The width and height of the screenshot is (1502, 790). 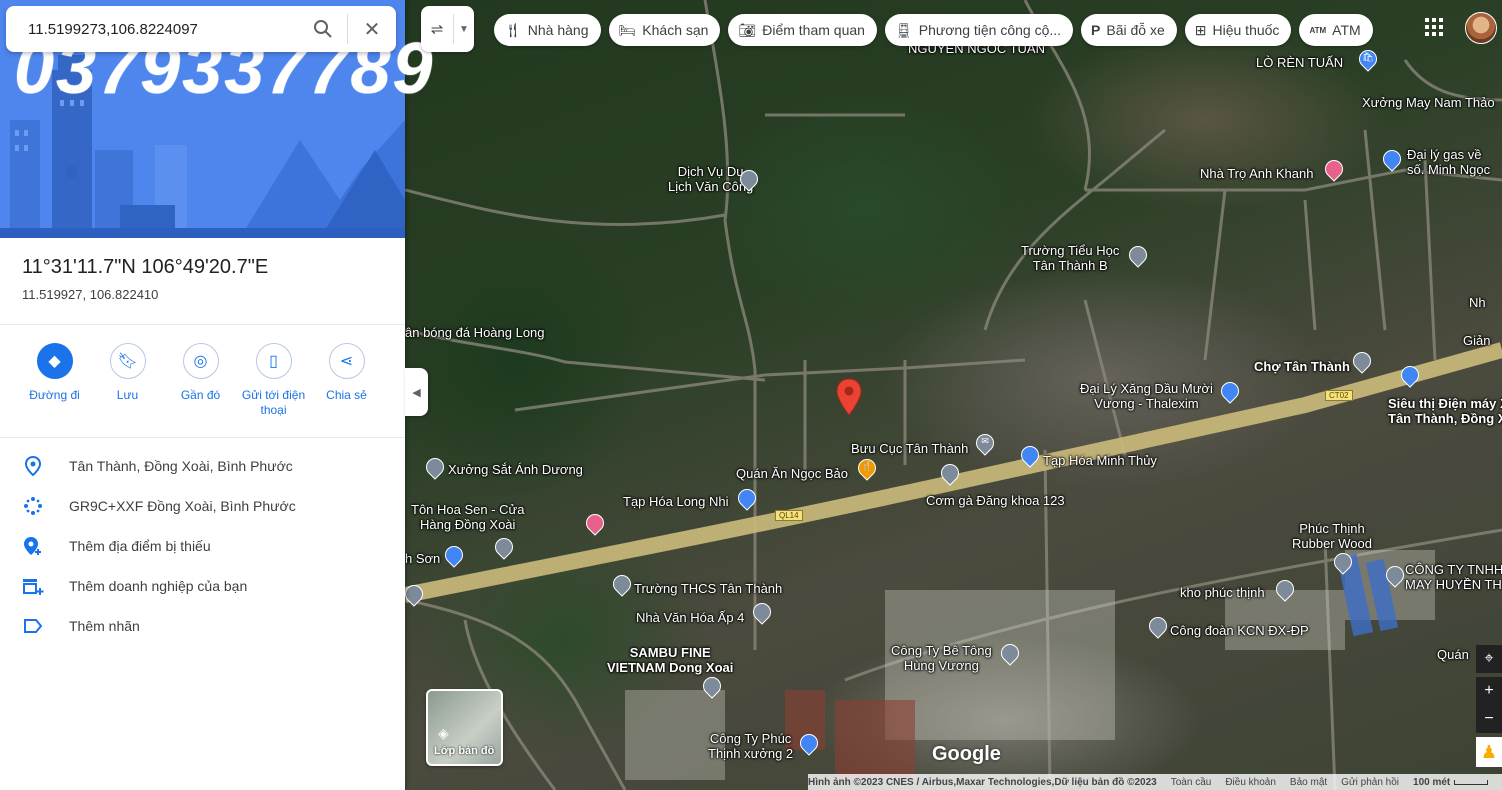 What do you see at coordinates (1191, 782) in the screenshot?
I see `global-link: Toàn cầu` at bounding box center [1191, 782].